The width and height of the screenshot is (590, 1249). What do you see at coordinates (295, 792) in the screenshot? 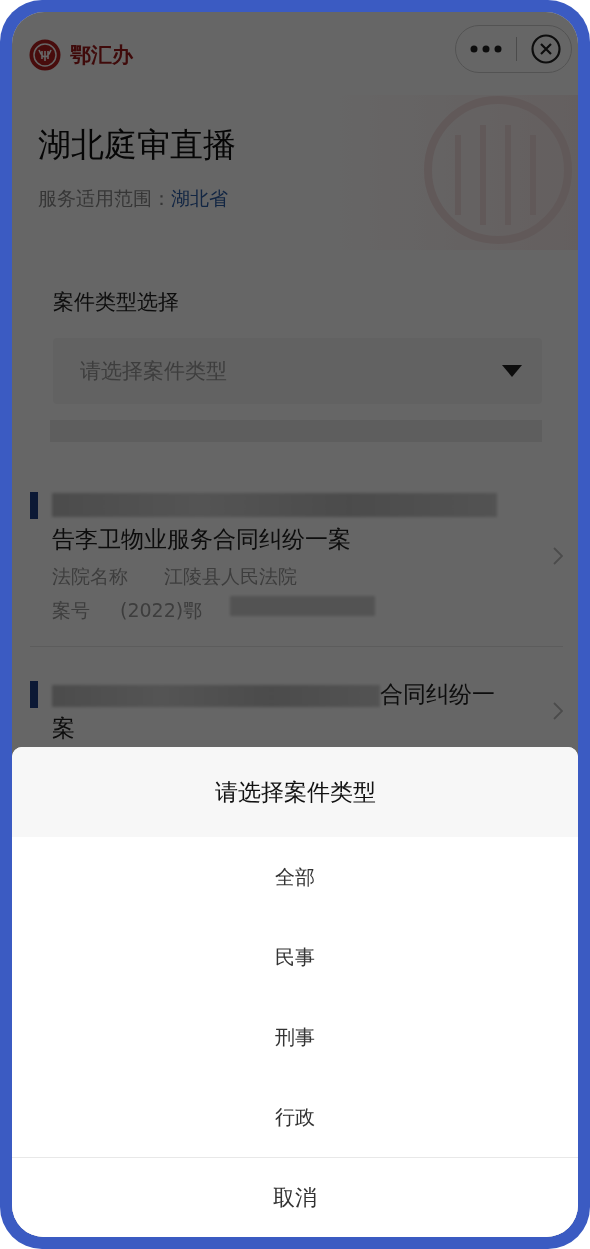
I see `sheet-title: 请选择案件类型` at bounding box center [295, 792].